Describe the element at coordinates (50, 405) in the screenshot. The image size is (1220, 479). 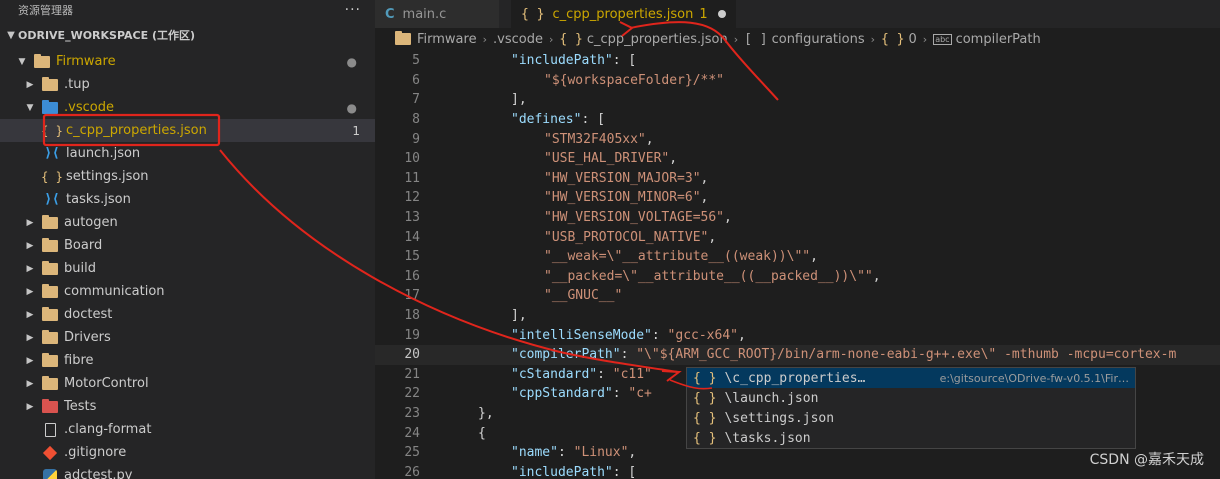
I see `tests-folder-icon` at that location.